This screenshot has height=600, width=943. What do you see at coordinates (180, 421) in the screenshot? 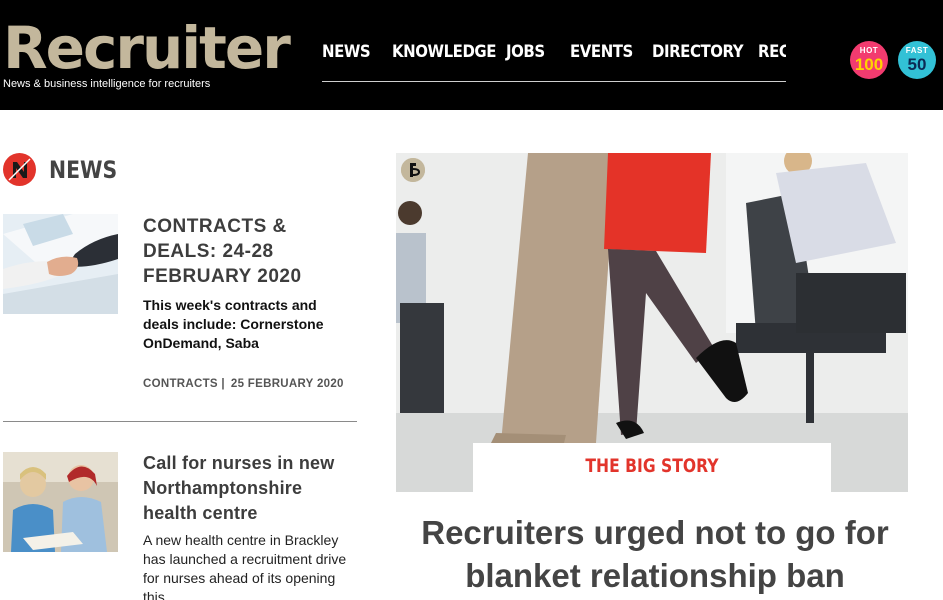
I see `article-divider` at bounding box center [180, 421].